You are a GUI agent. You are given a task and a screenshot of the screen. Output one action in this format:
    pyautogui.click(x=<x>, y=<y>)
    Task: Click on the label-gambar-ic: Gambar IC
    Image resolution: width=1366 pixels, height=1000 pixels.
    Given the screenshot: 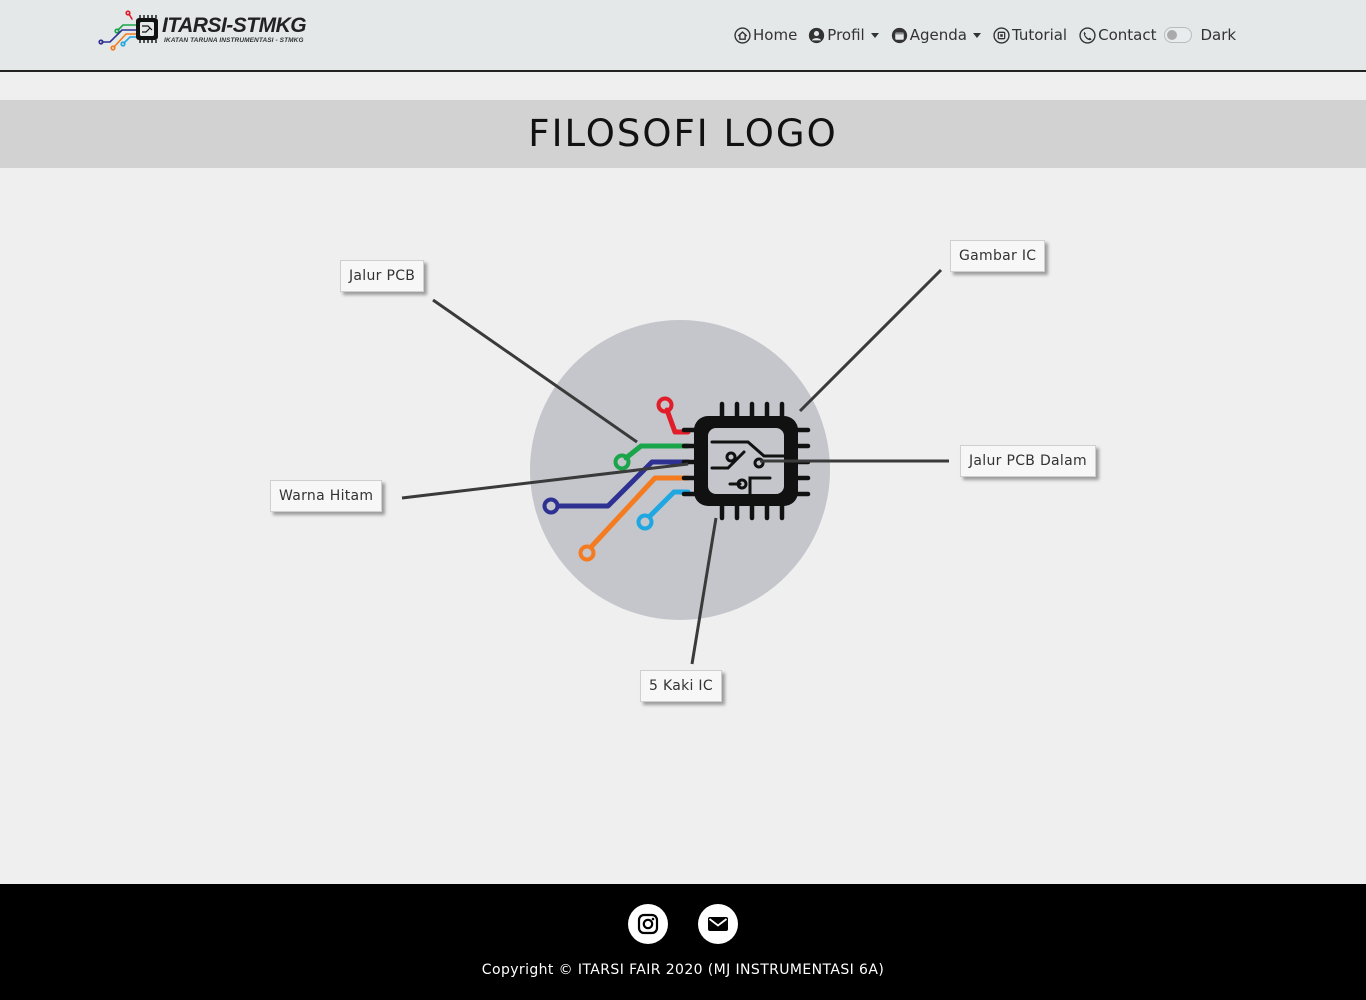 What is the action you would take?
    pyautogui.click(x=998, y=256)
    